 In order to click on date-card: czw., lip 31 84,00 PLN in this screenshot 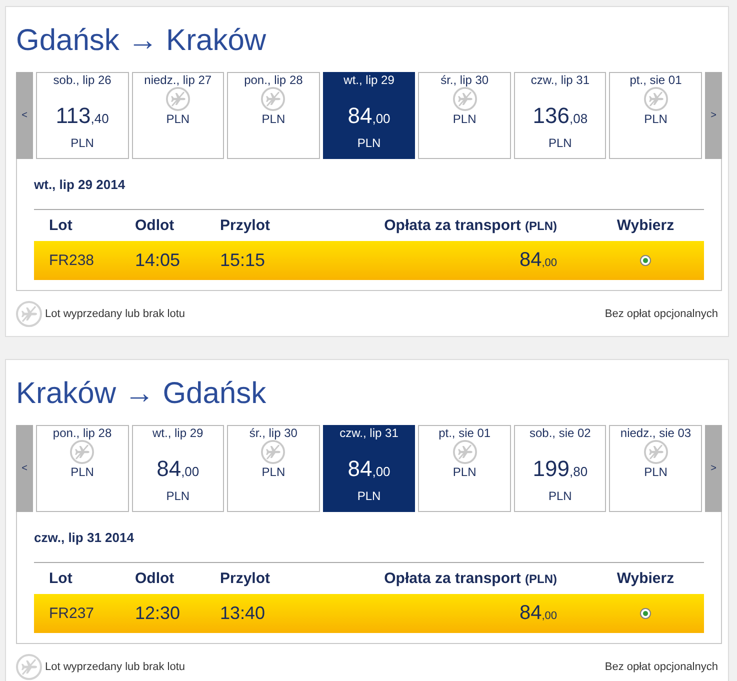, I will do `click(369, 468)`.